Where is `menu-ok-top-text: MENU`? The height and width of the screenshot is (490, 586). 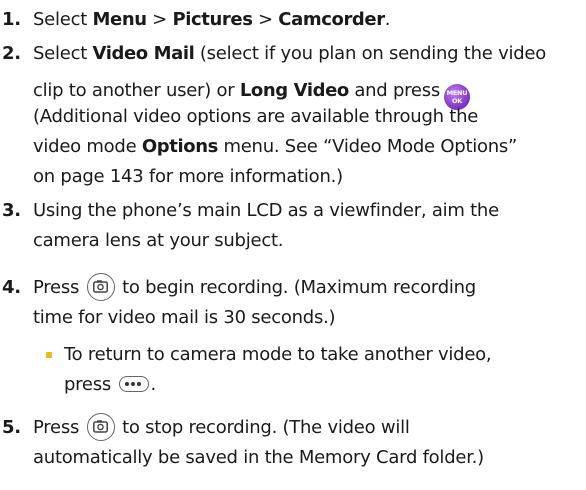
menu-ok-top-text: MENU is located at coordinates (457, 93).